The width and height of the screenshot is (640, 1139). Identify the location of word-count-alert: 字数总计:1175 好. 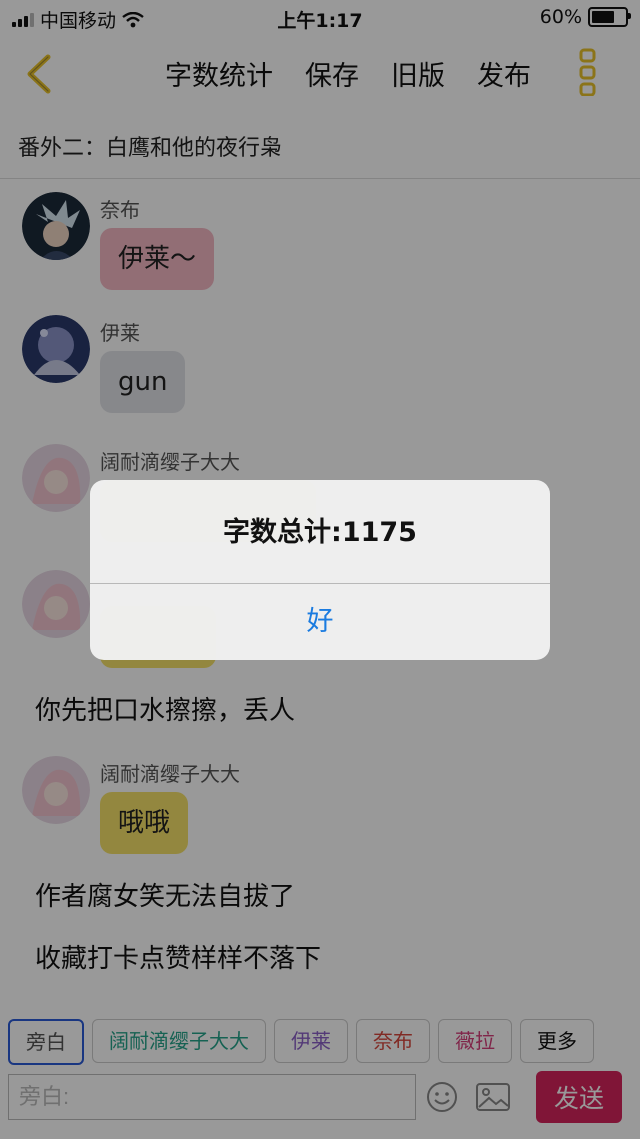
(320, 570).